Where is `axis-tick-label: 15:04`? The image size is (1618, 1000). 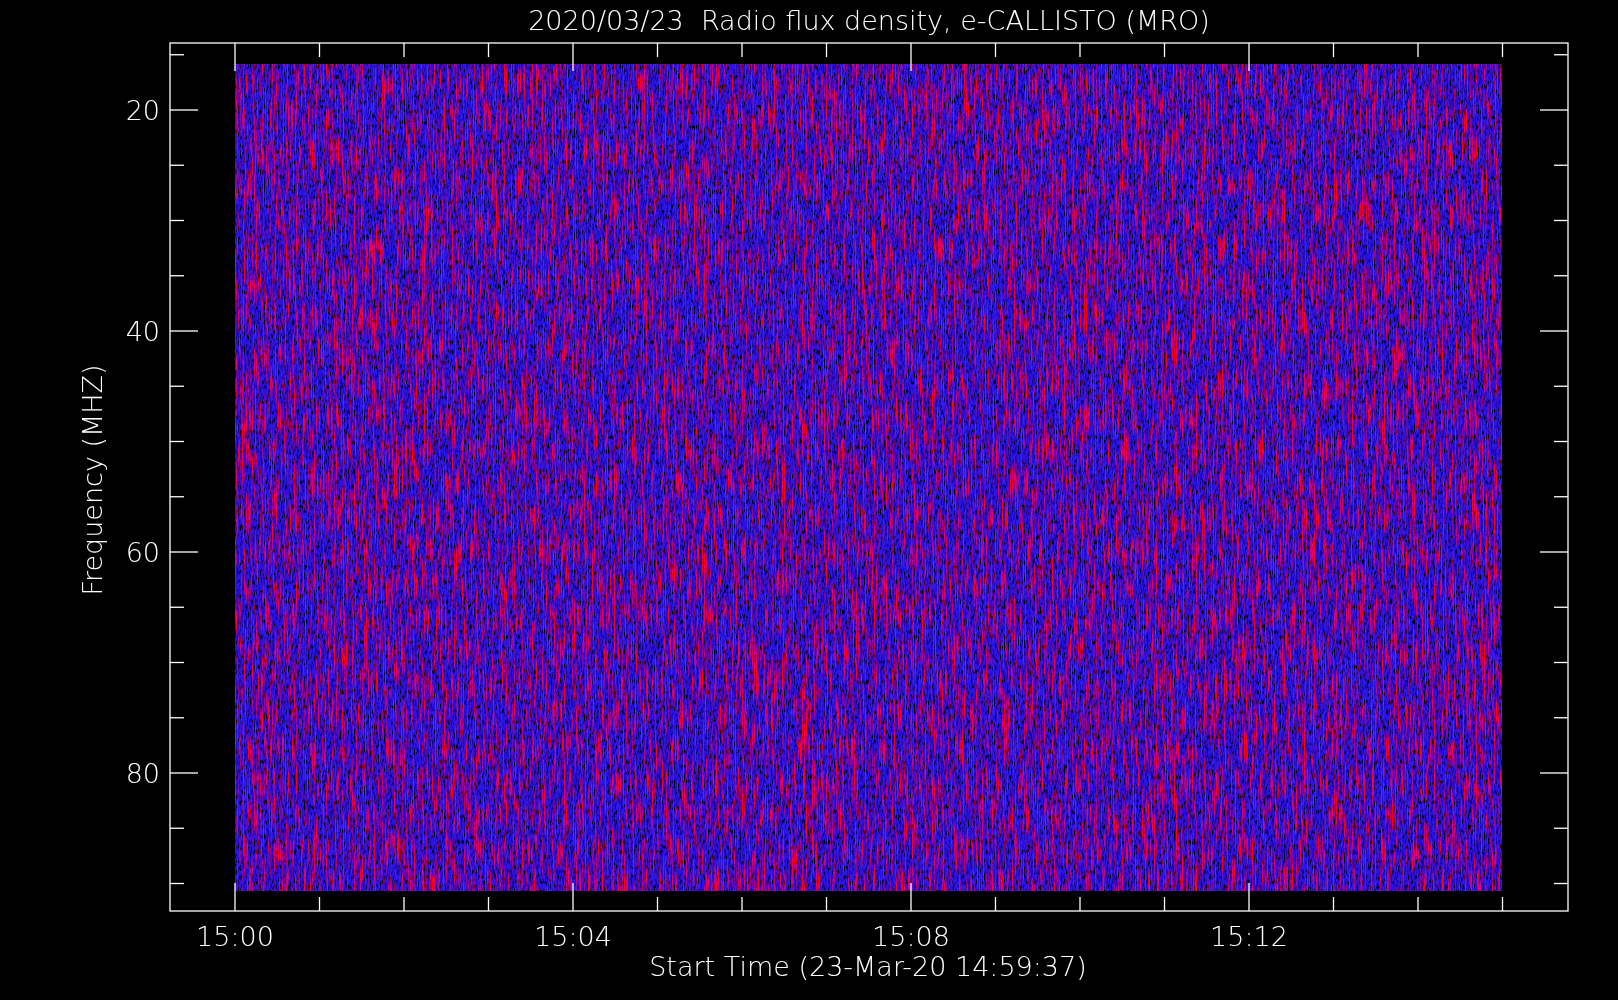 axis-tick-label: 15:04 is located at coordinates (573, 936).